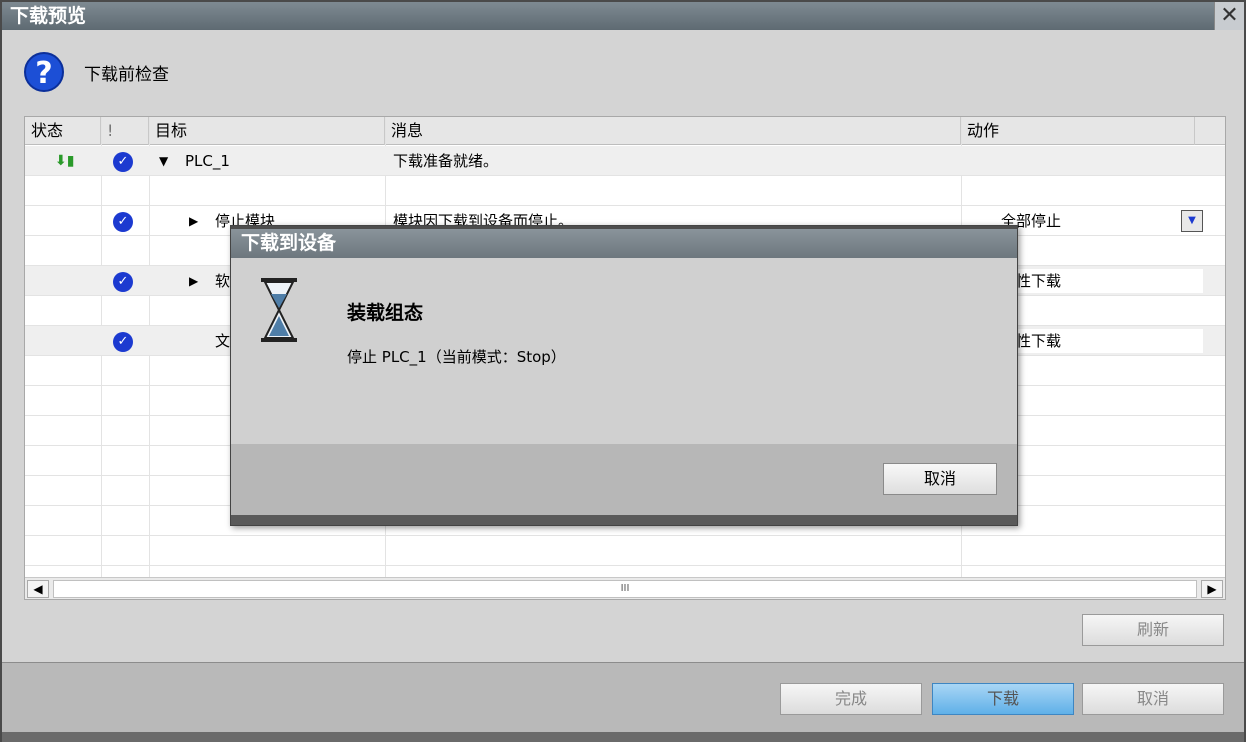  What do you see at coordinates (163, 161) in the screenshot?
I see `collapse-triangle-icon: ▼` at bounding box center [163, 161].